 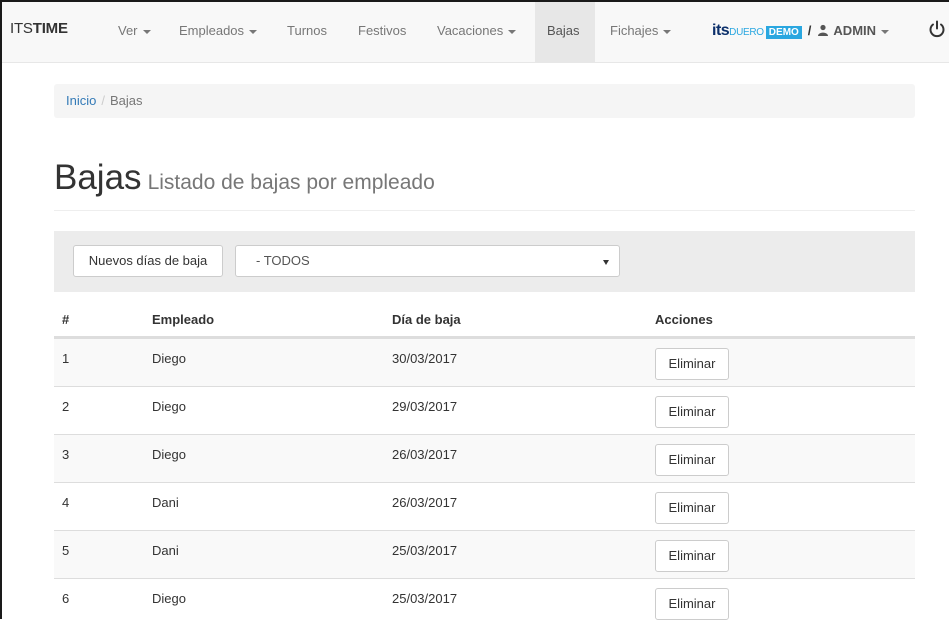 I want to click on brand-logo: ITSTIME, so click(x=39, y=28).